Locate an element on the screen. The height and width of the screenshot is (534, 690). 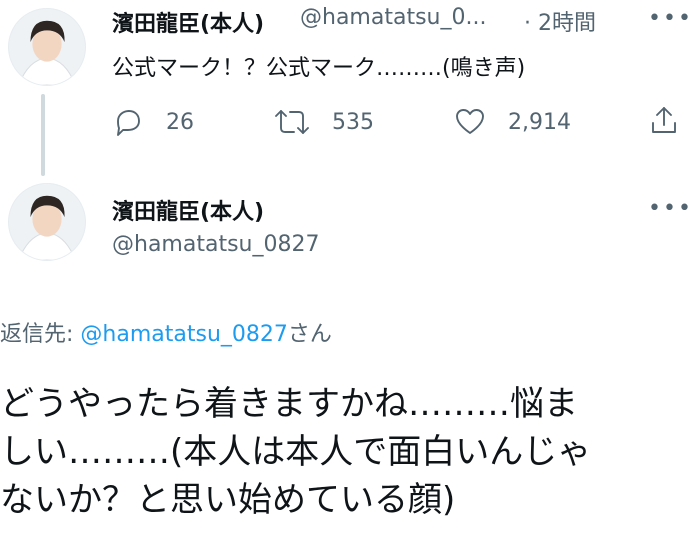
like-button: 2,914 is located at coordinates (512, 122).